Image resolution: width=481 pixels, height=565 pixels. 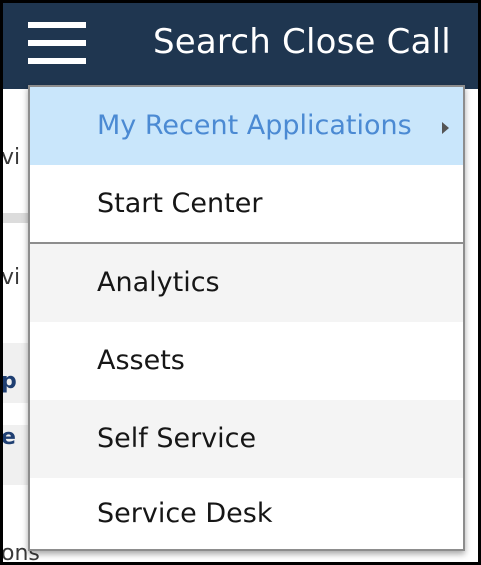 What do you see at coordinates (141, 360) in the screenshot?
I see `menu-item-label: Assets` at bounding box center [141, 360].